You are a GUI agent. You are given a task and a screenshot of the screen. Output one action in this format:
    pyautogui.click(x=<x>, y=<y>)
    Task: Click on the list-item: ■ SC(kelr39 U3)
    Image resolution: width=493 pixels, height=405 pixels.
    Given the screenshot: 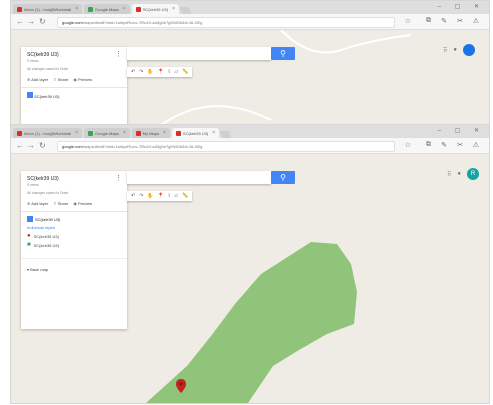 What is the action you would take?
    pyautogui.click(x=74, y=243)
    